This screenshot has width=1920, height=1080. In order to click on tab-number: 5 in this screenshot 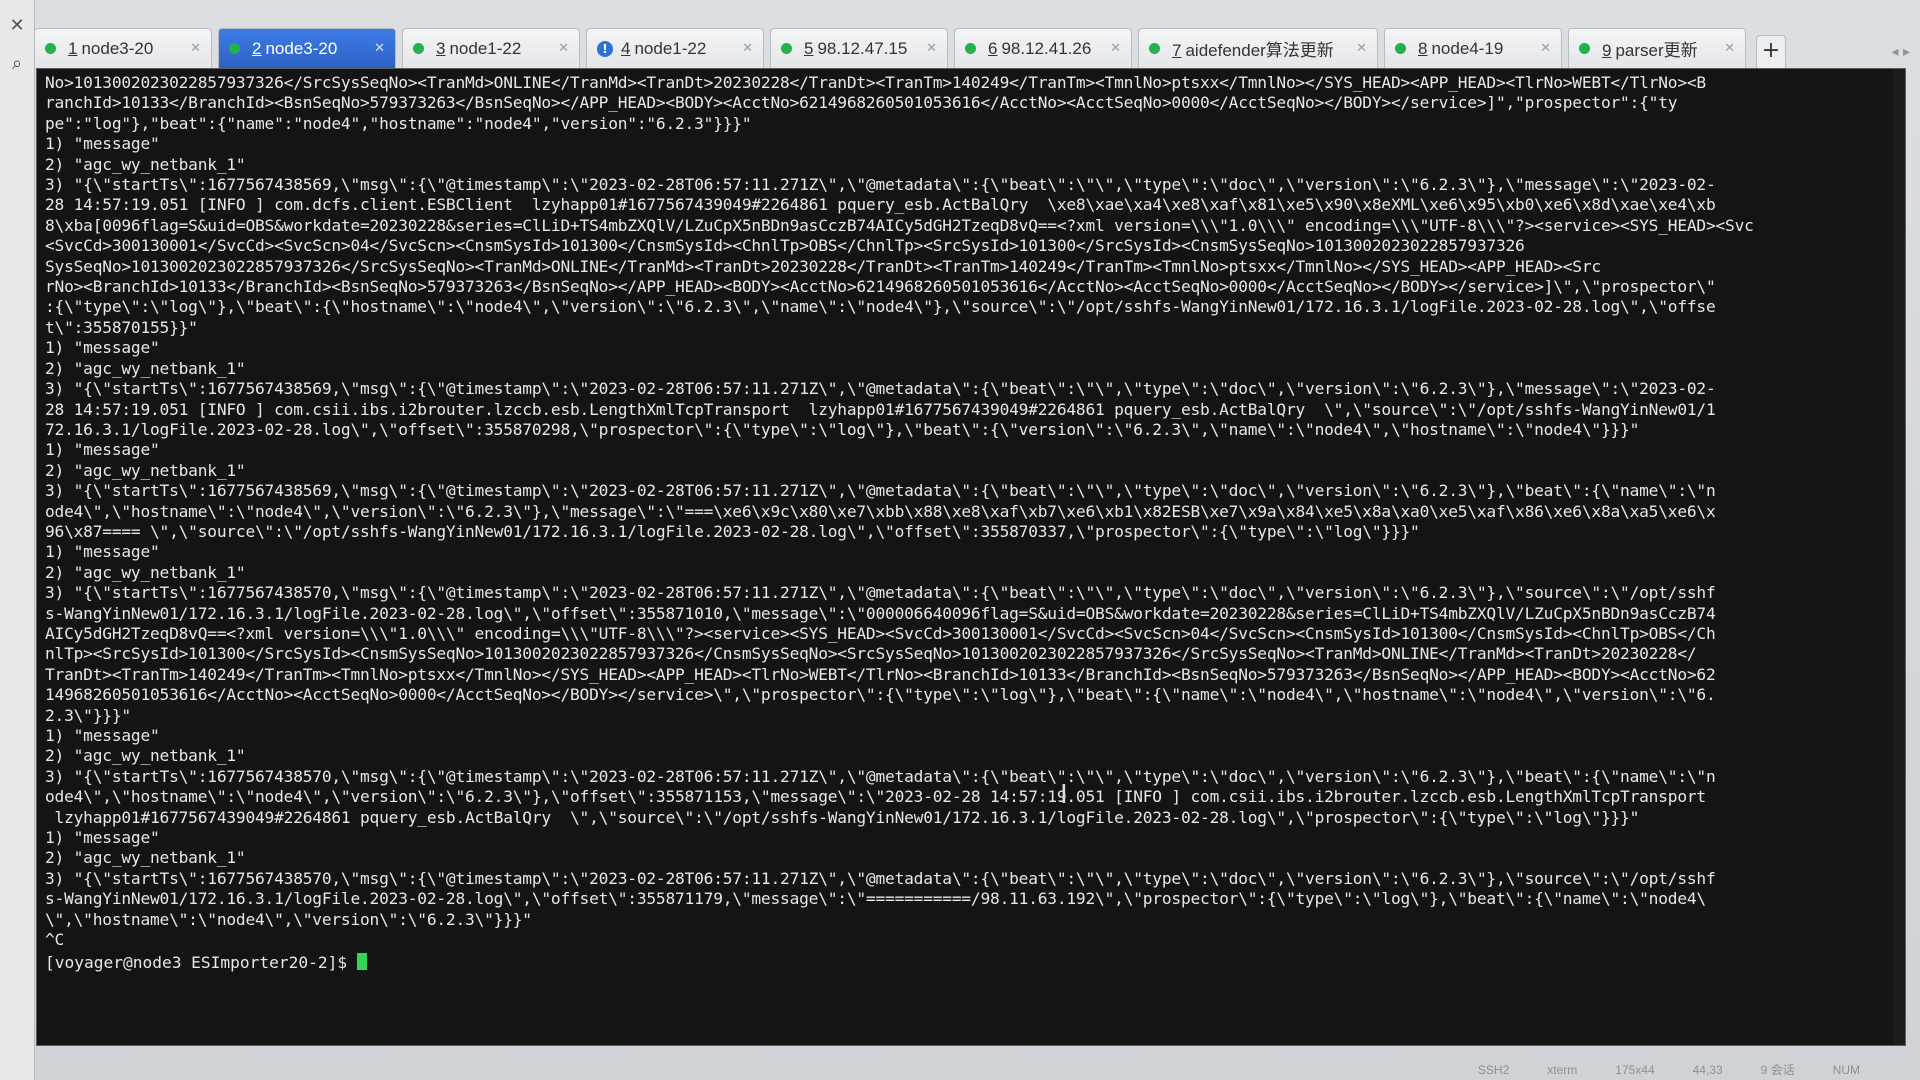, I will do `click(809, 48)`.